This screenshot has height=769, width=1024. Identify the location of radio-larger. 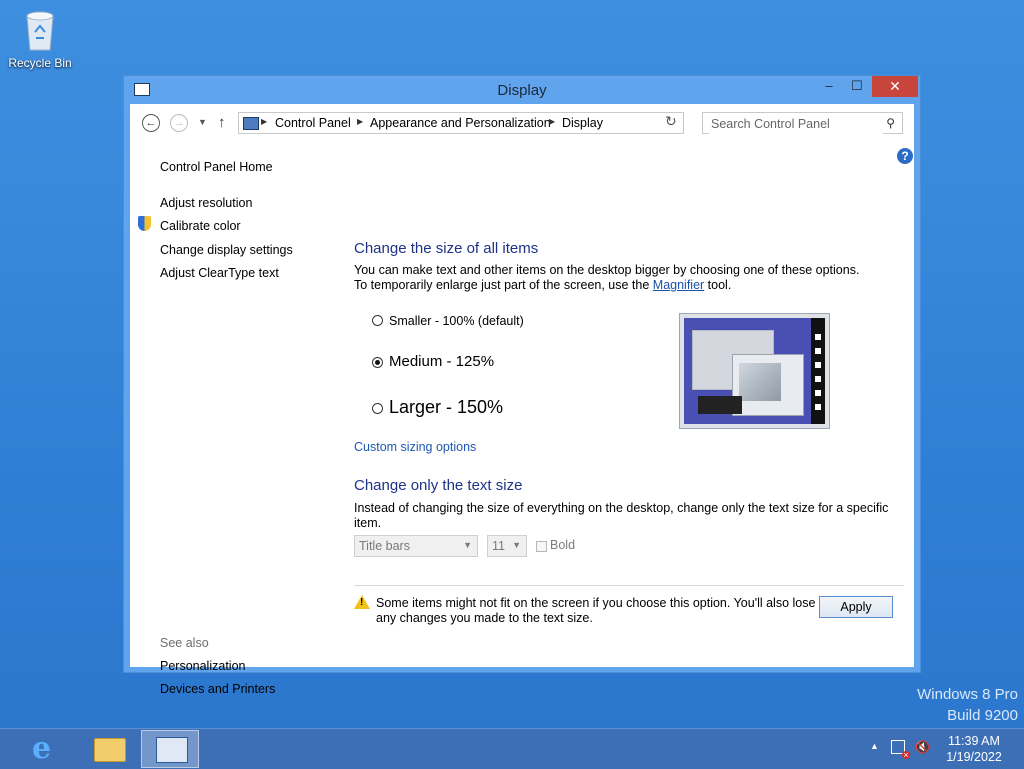
(377, 408).